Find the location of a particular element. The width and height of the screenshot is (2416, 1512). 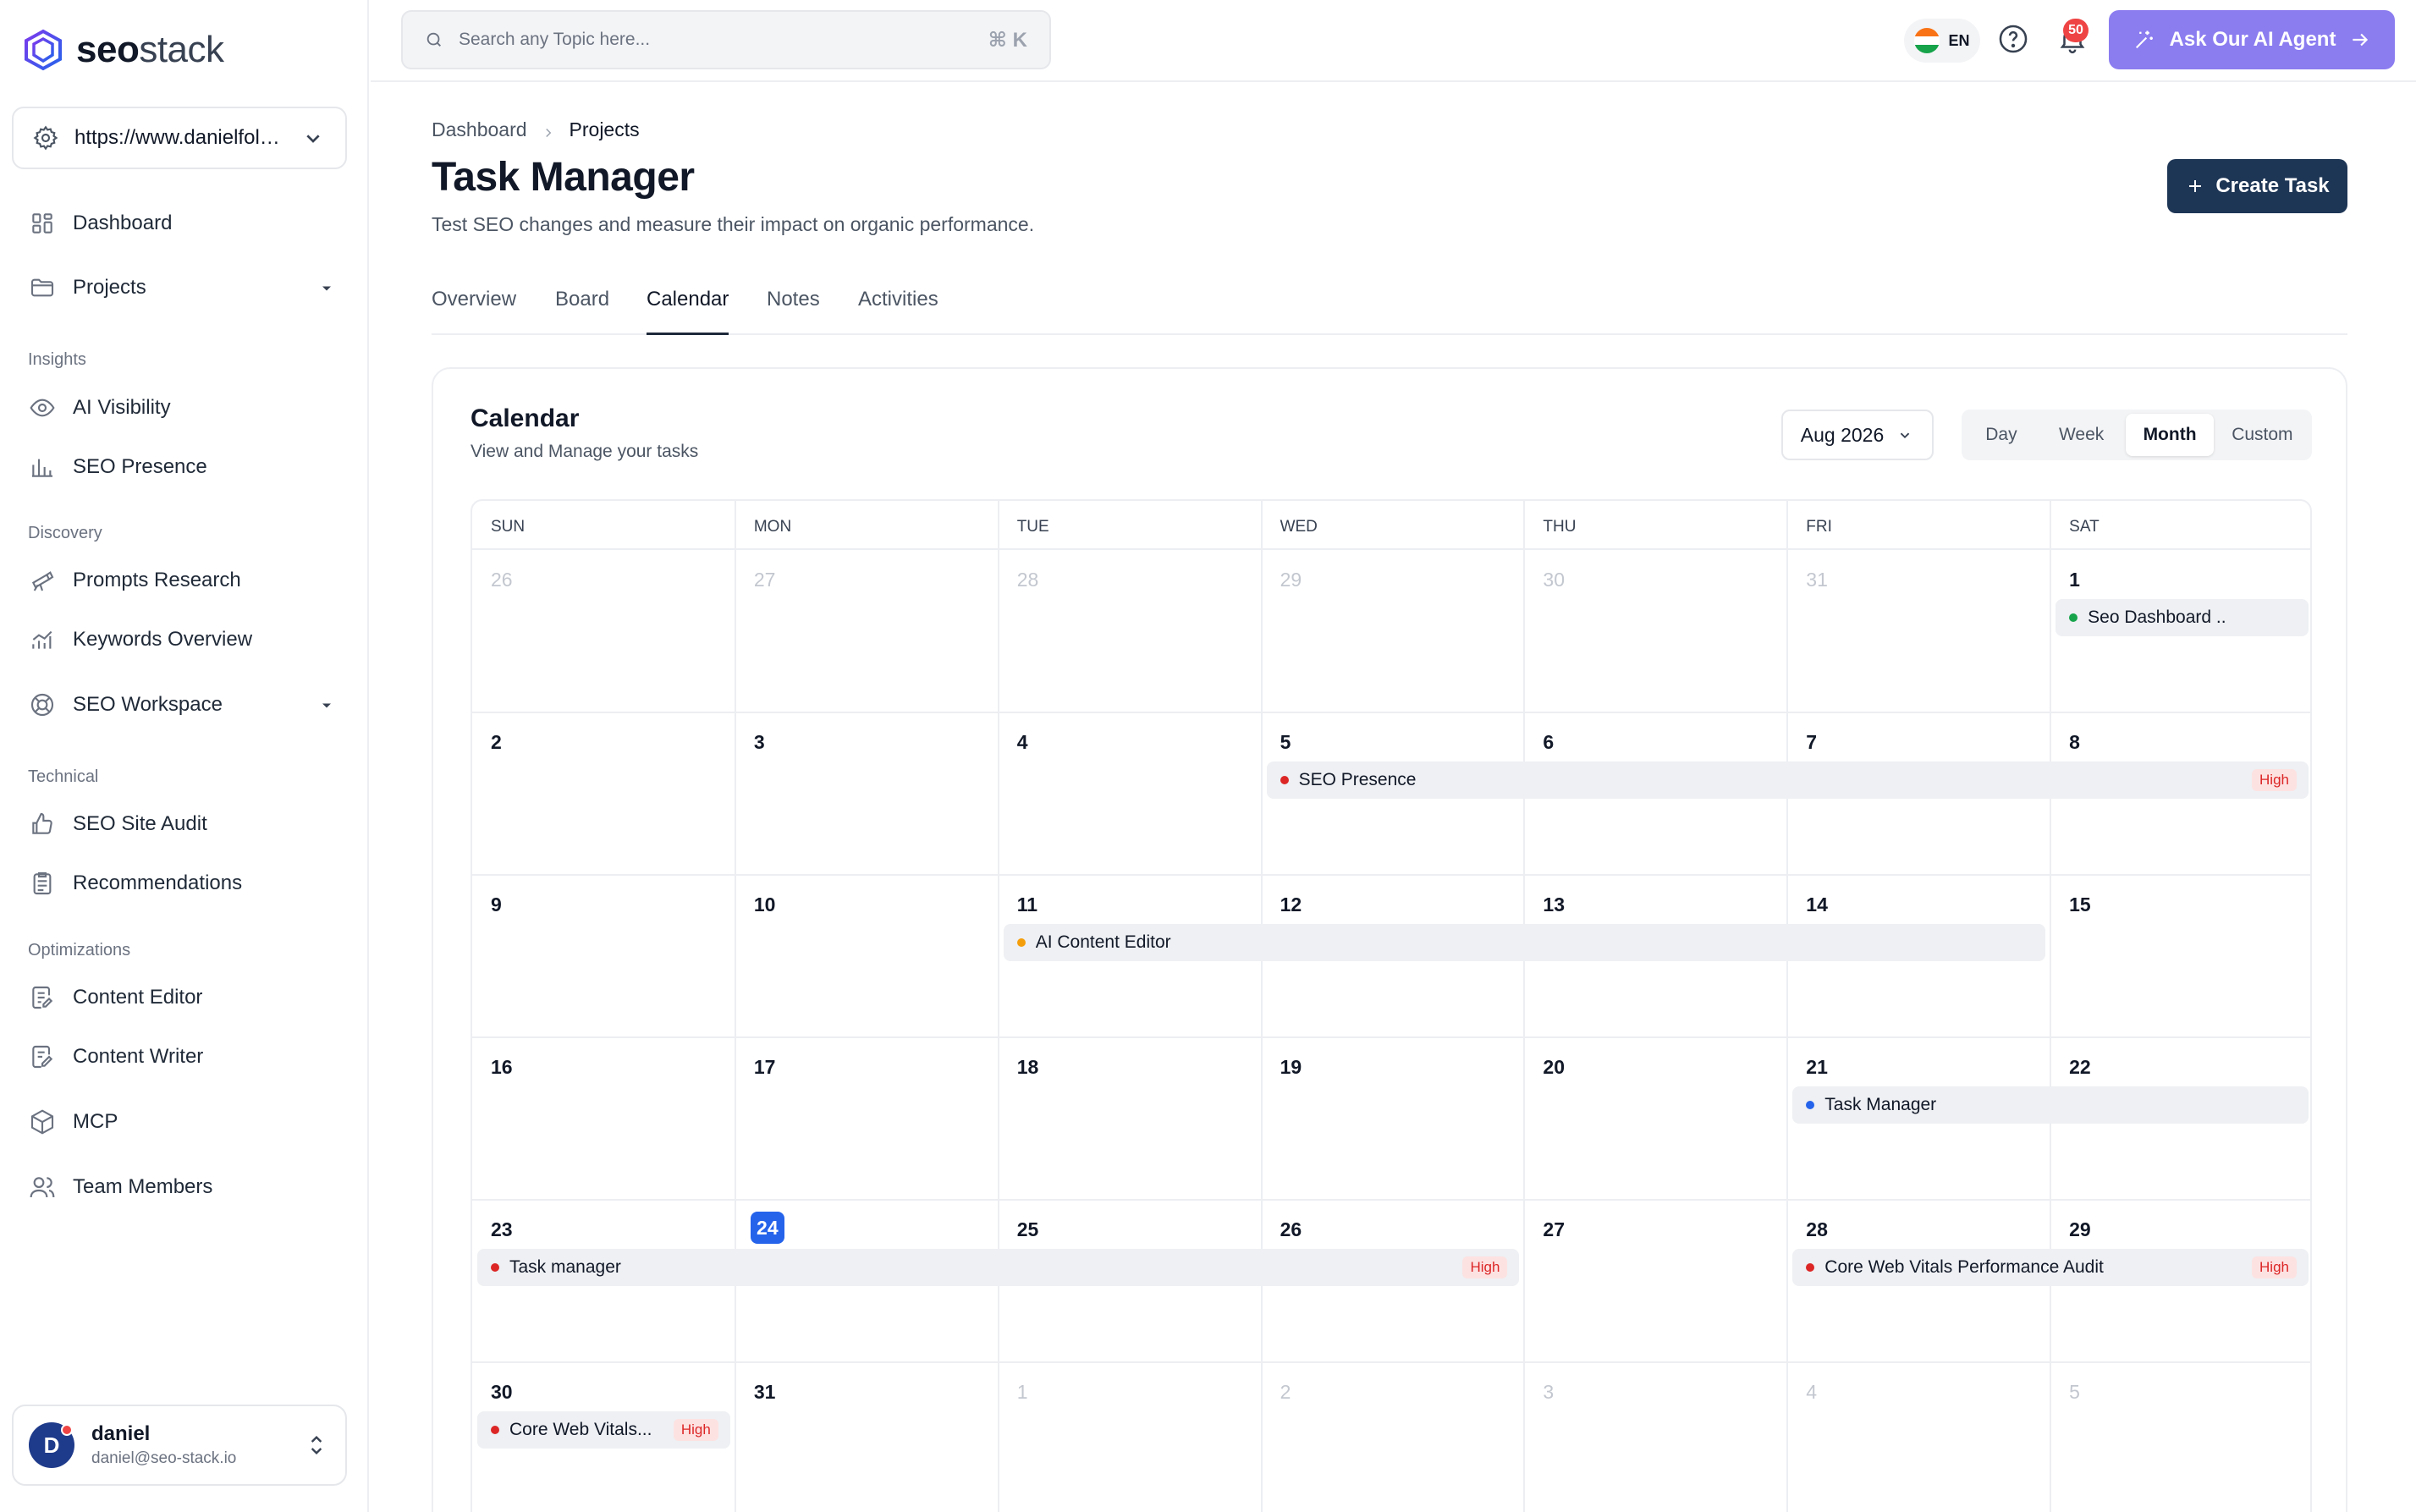

day-number: 13 is located at coordinates (1554, 905).